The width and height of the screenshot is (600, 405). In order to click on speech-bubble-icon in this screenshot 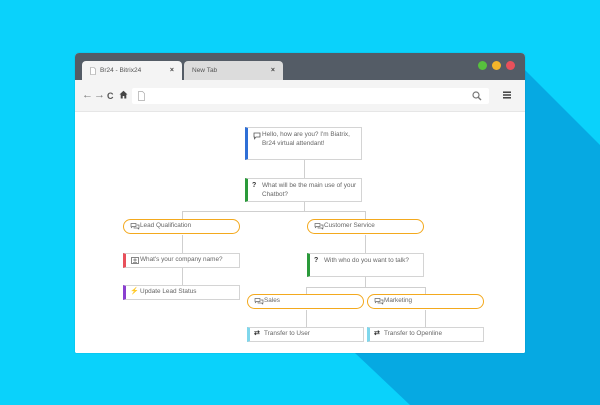, I will do `click(257, 136)`.